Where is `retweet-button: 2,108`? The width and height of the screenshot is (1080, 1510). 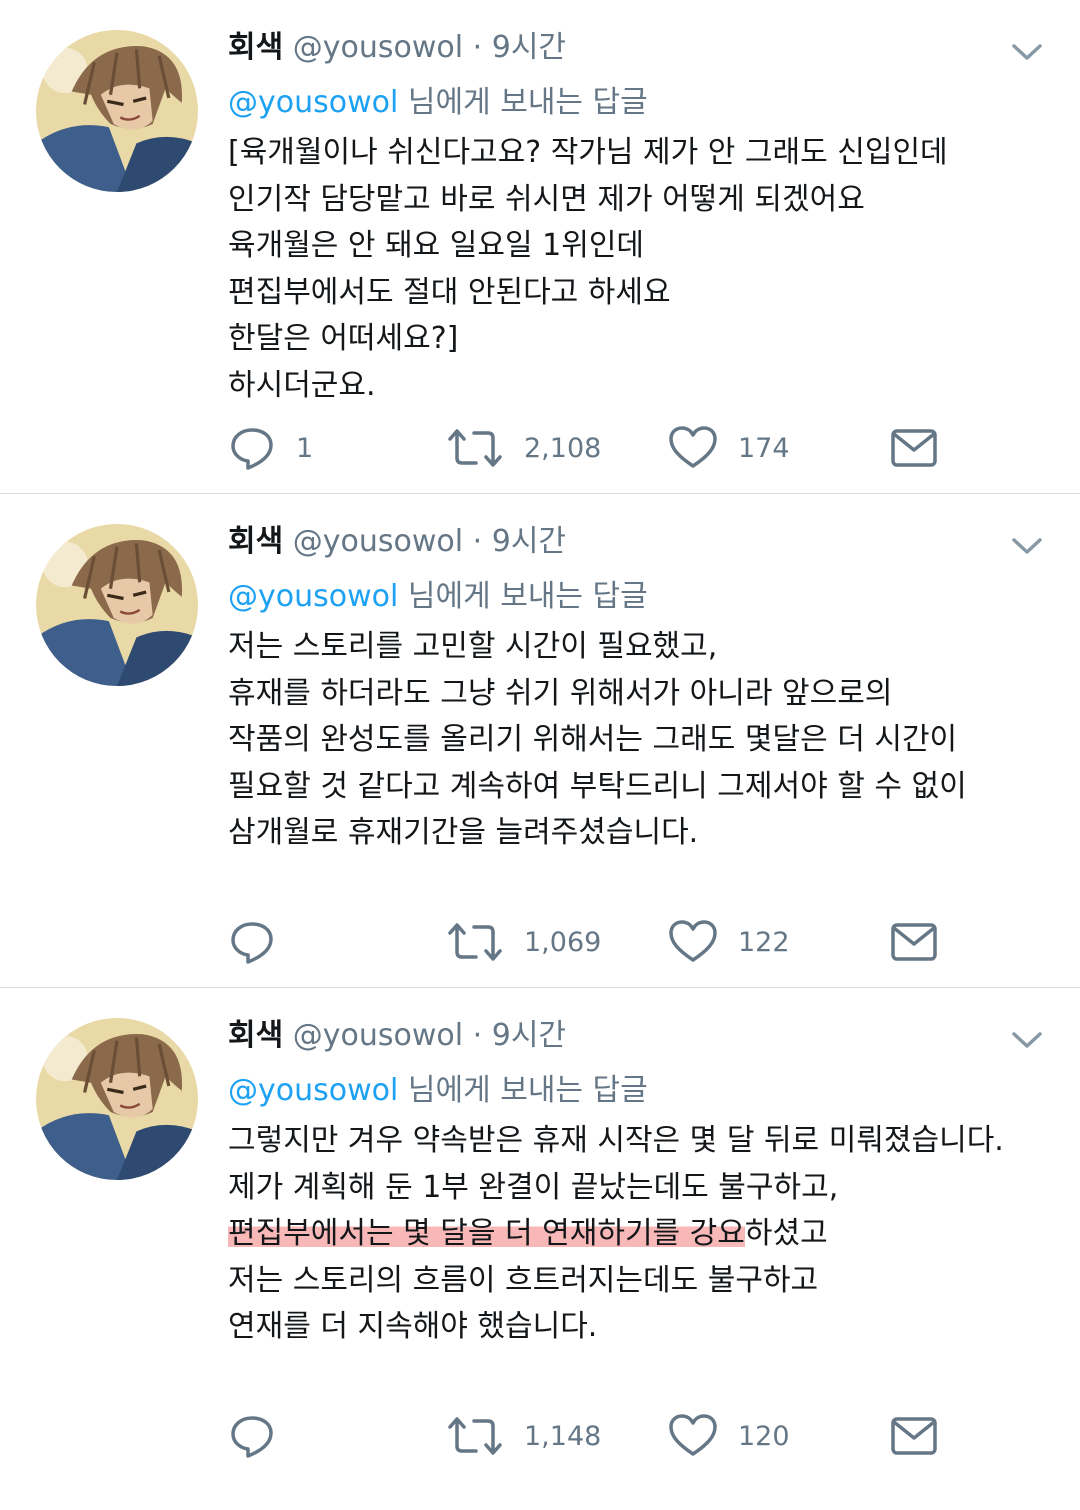 retweet-button: 2,108 is located at coordinates (523, 448).